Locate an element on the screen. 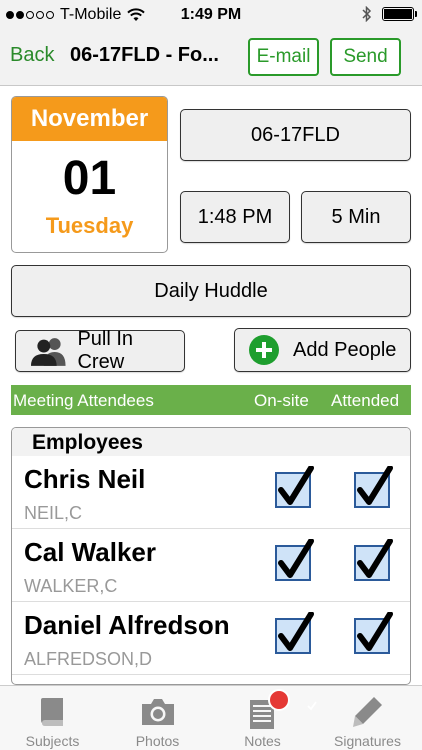 The image size is (422, 750). employee-code: ALFREDSON,D is located at coordinates (88, 659).